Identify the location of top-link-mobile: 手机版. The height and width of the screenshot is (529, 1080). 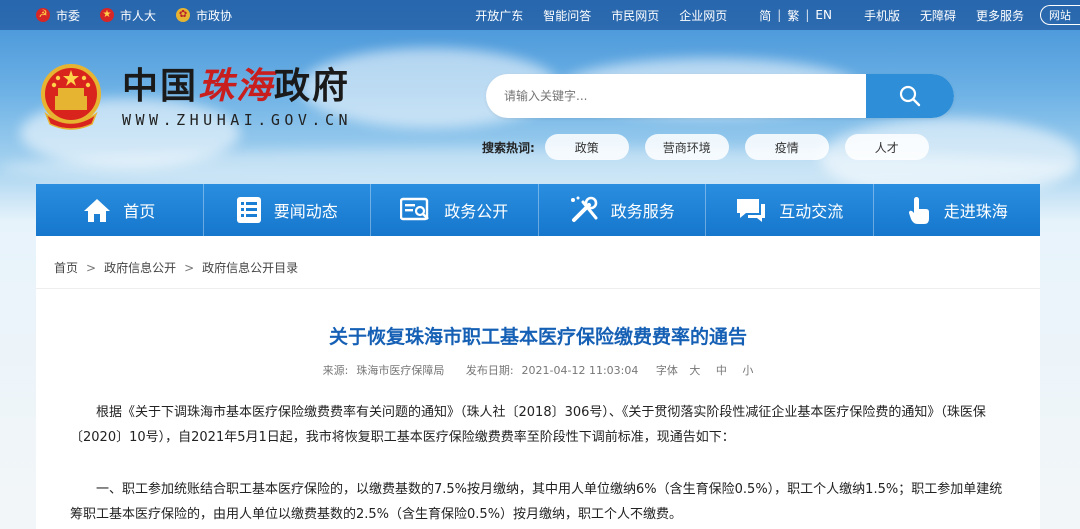
(882, 15).